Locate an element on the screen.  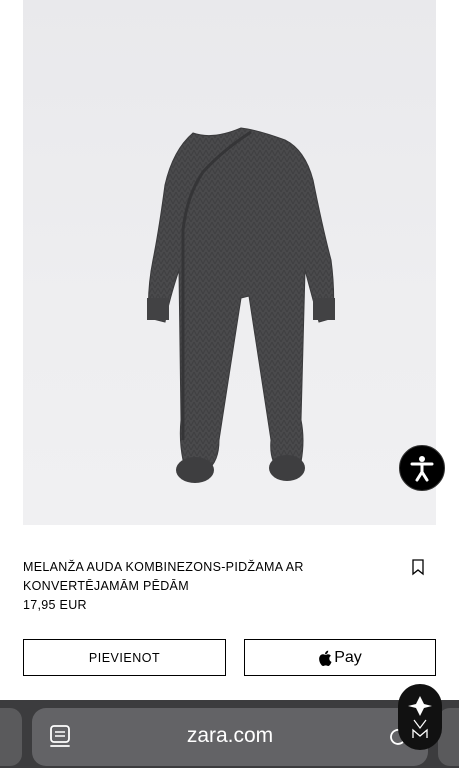
accessibility-icon is located at coordinates (422, 469).